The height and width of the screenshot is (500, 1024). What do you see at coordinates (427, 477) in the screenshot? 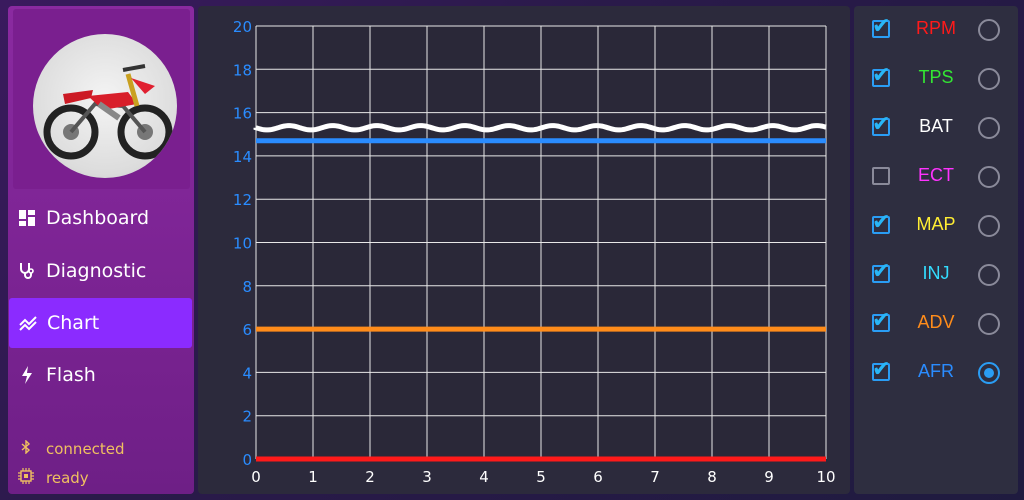
I see `x-tick-label: 3` at bounding box center [427, 477].